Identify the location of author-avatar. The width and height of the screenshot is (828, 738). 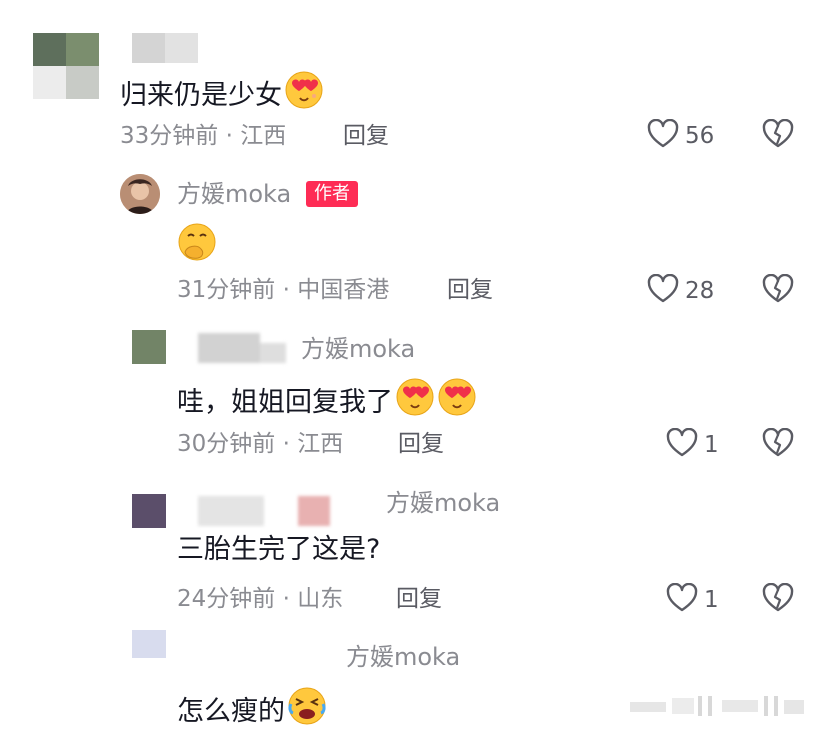
(140, 194).